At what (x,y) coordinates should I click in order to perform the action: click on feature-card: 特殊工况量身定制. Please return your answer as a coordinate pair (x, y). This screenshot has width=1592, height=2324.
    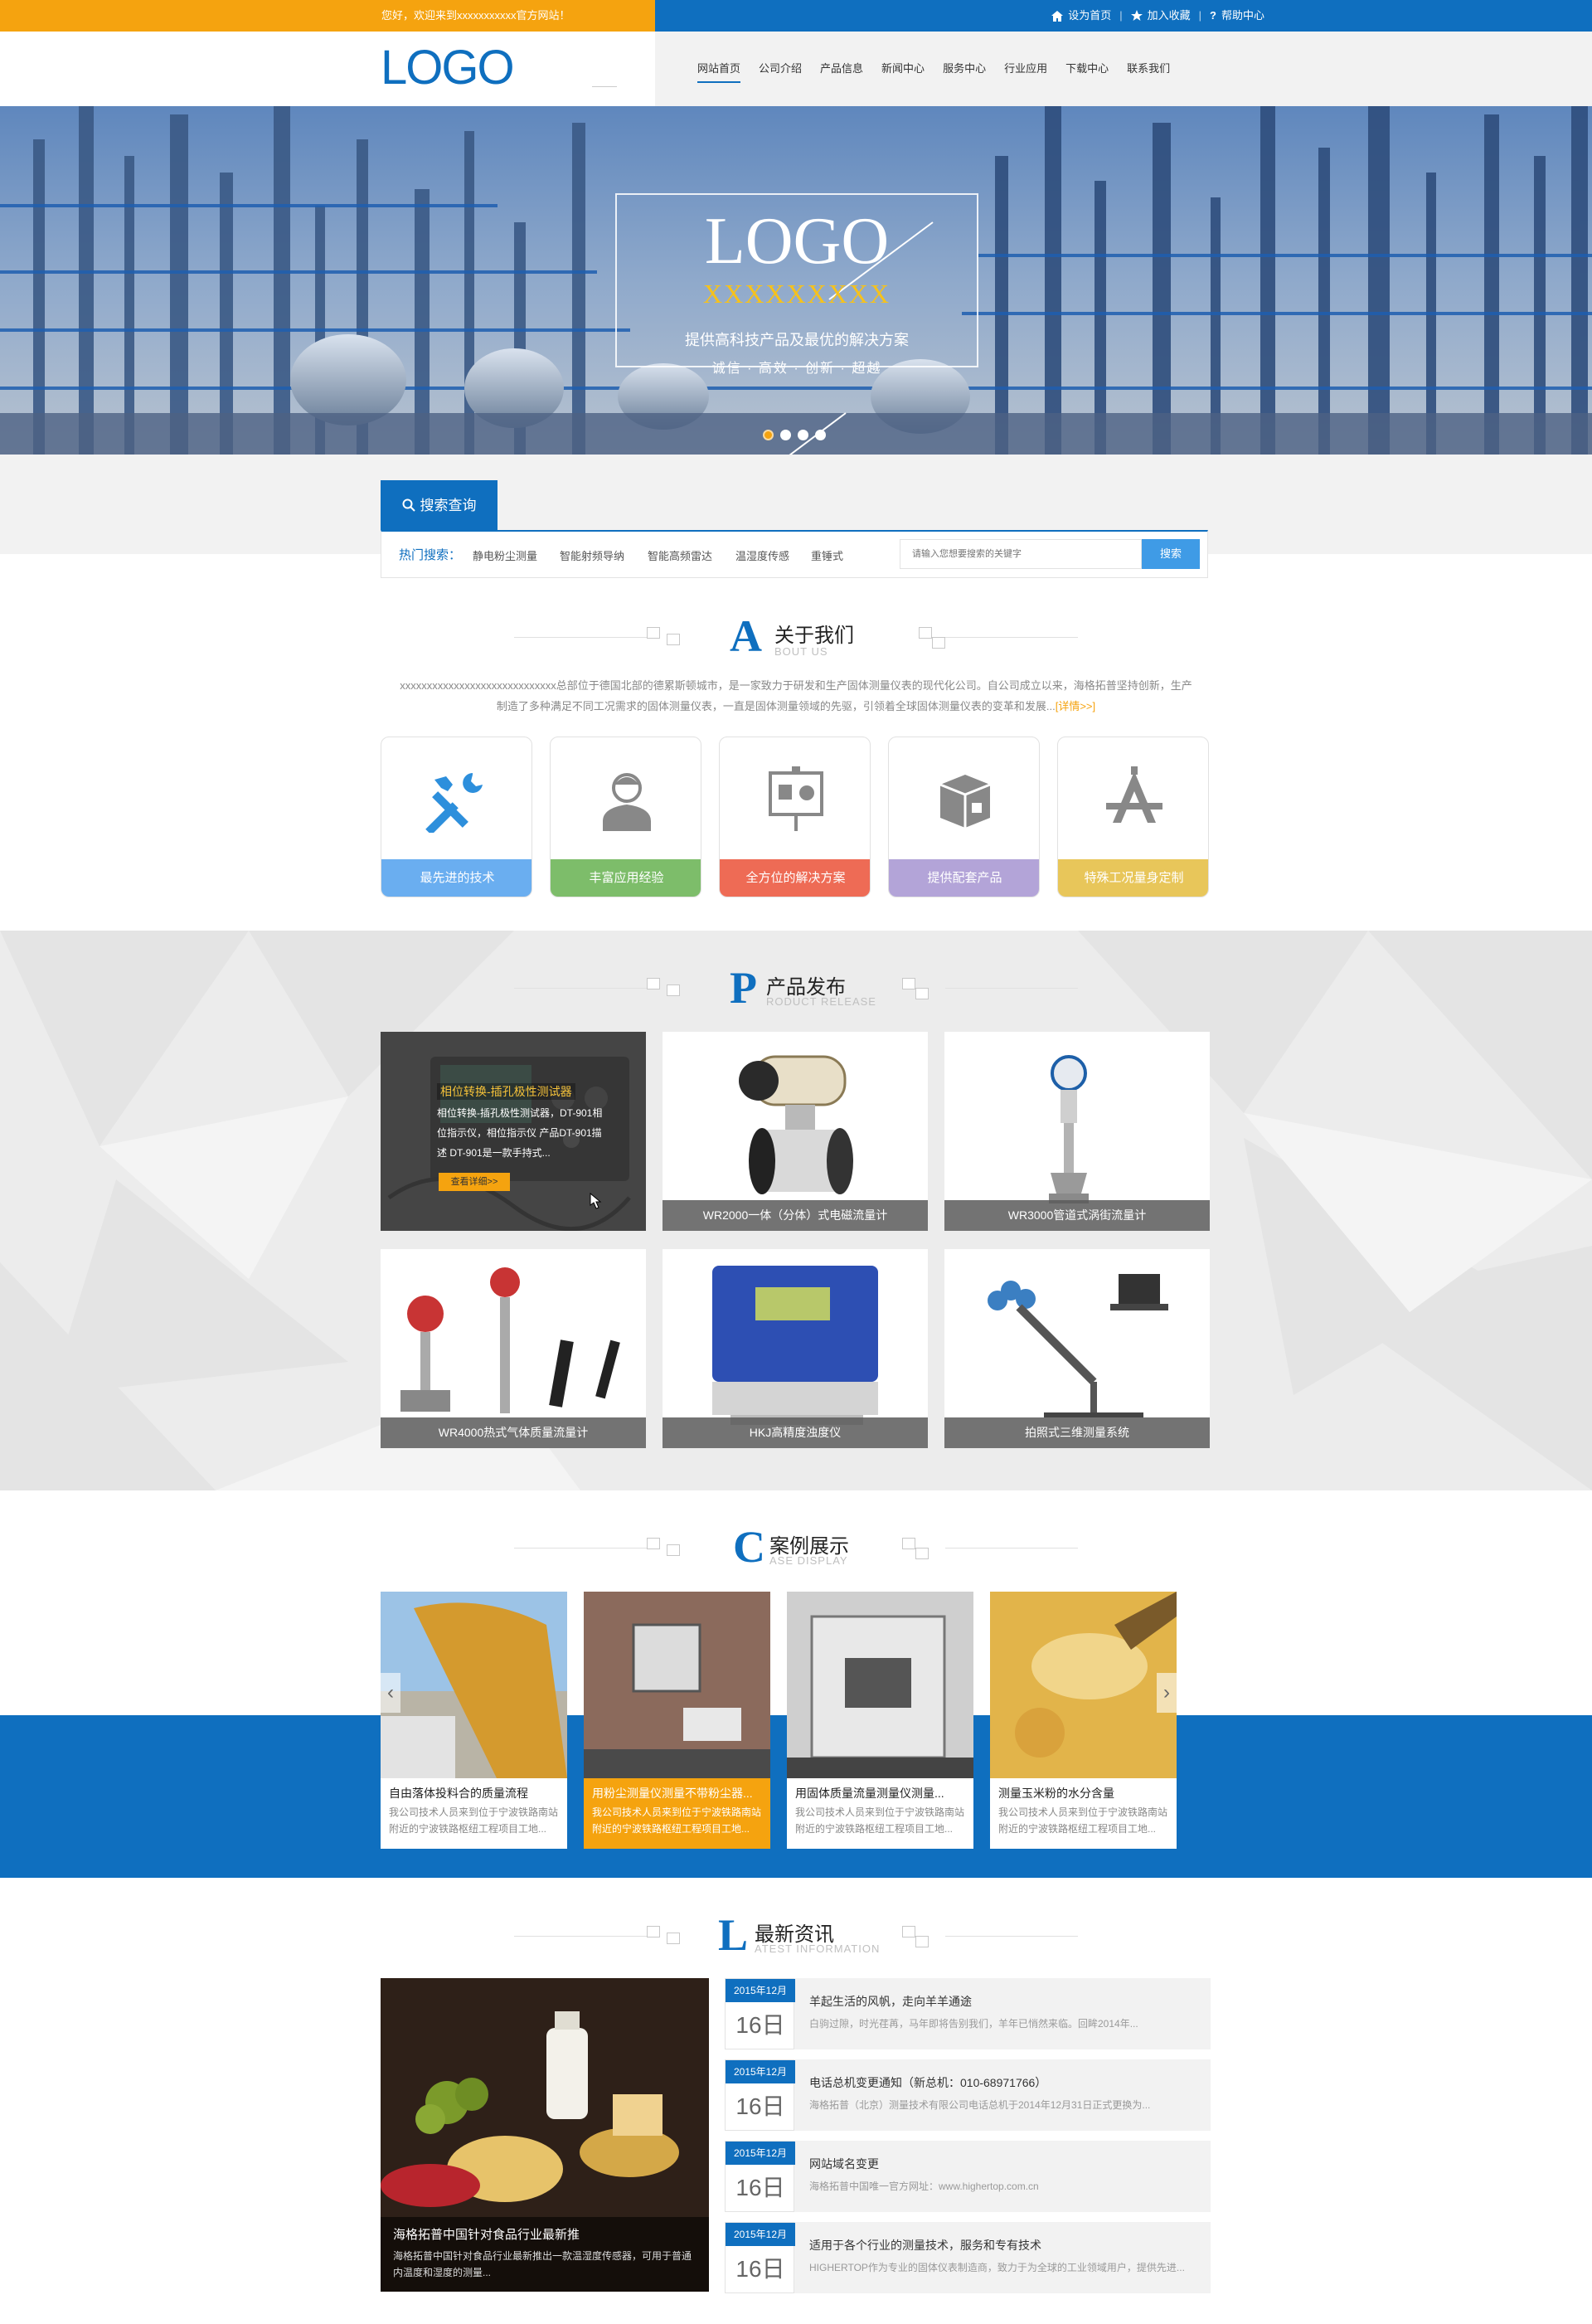
    Looking at the image, I should click on (1133, 817).